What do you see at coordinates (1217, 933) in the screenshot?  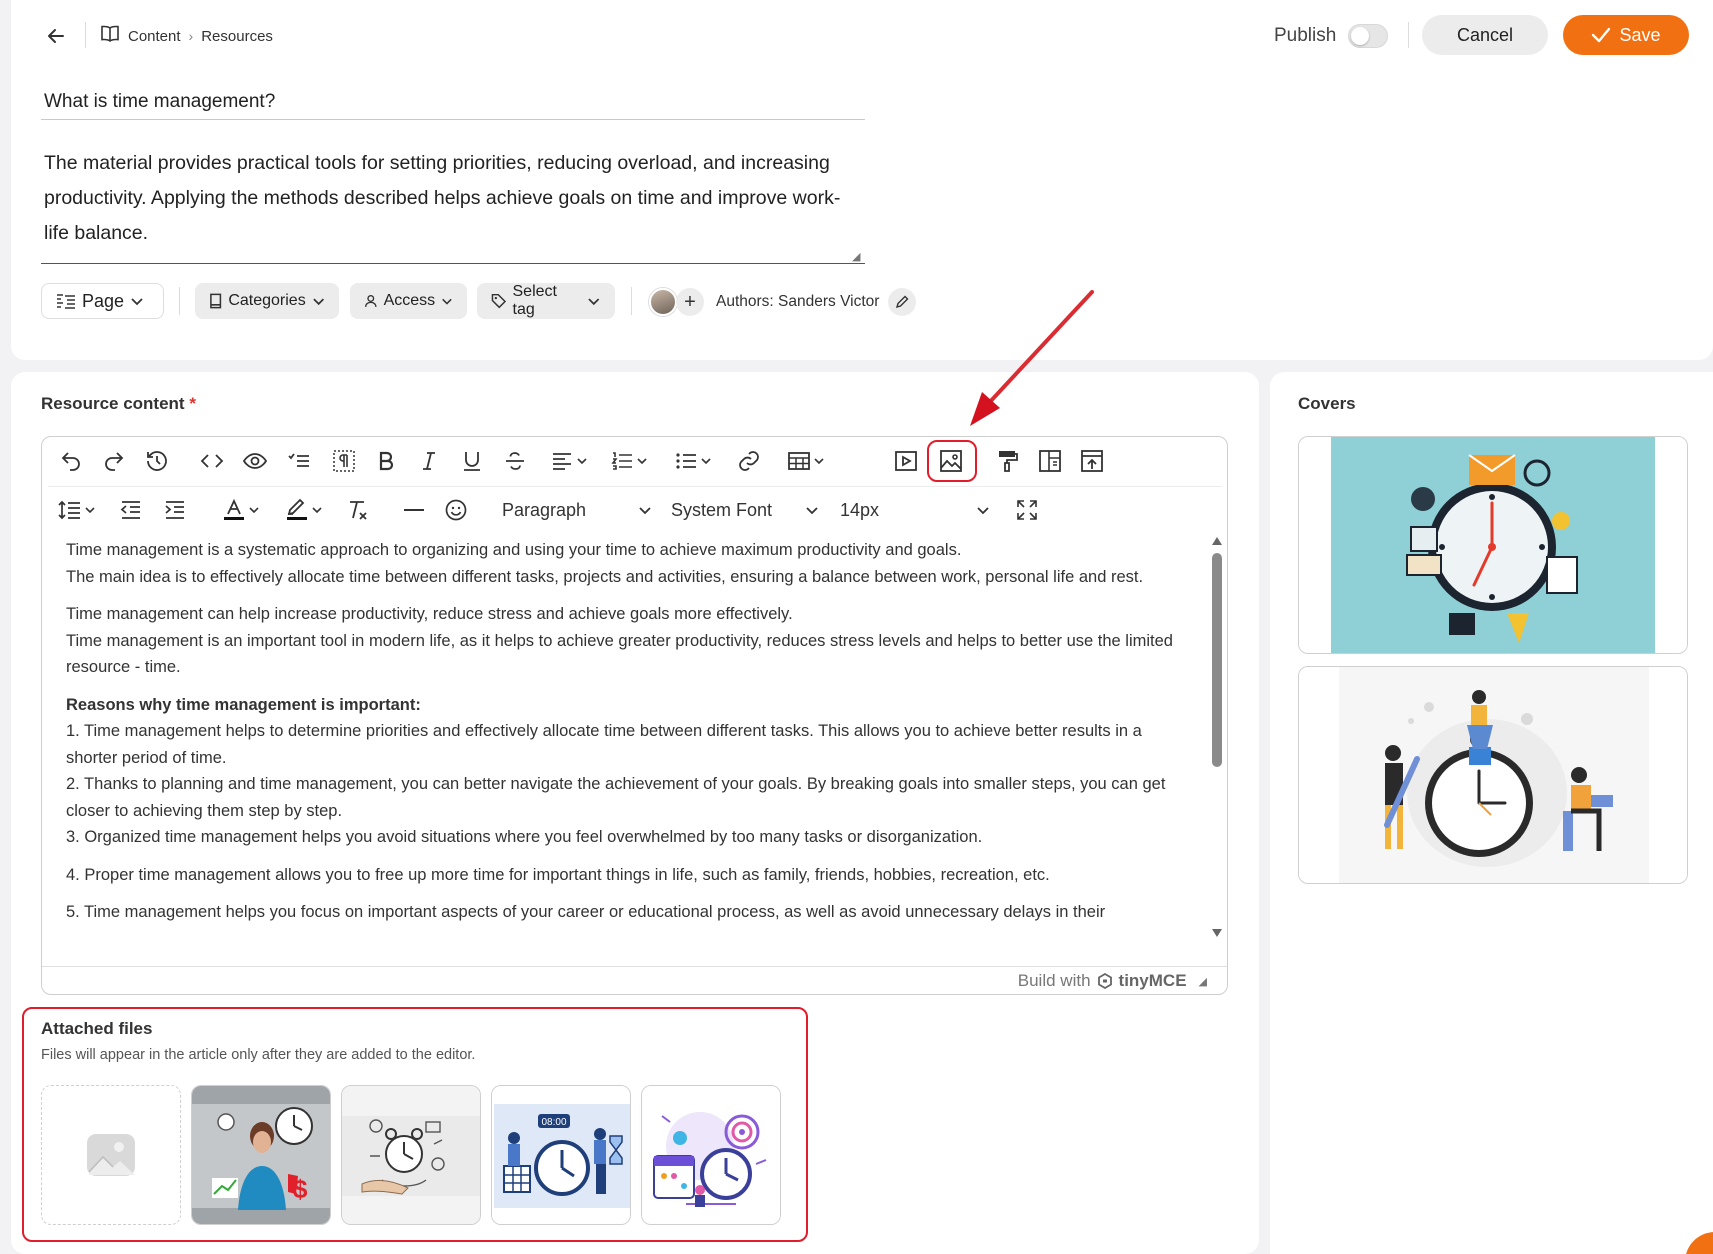 I see `scroll-down-icon` at bounding box center [1217, 933].